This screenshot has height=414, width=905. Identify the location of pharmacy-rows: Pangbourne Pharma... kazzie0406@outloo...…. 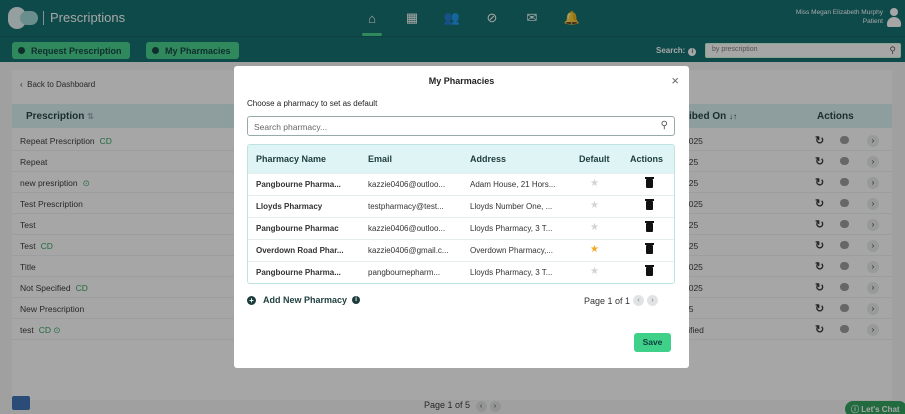
(461, 228).